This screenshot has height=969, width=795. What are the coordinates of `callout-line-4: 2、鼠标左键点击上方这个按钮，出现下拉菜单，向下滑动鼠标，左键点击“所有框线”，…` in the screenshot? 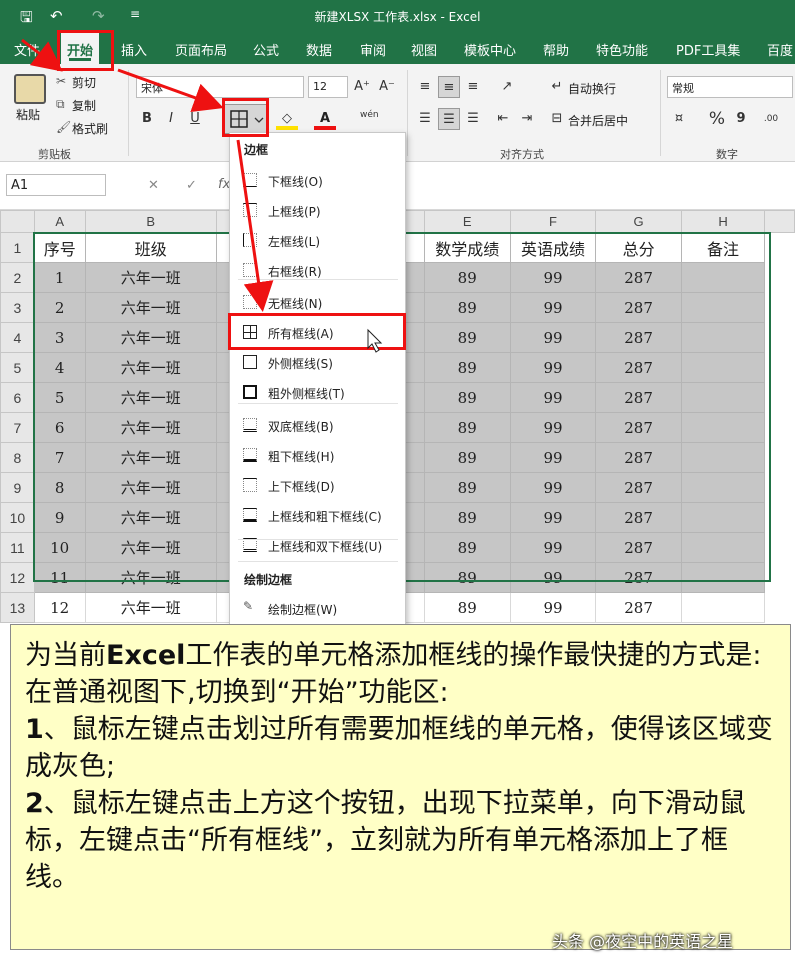 It's located at (385, 840).